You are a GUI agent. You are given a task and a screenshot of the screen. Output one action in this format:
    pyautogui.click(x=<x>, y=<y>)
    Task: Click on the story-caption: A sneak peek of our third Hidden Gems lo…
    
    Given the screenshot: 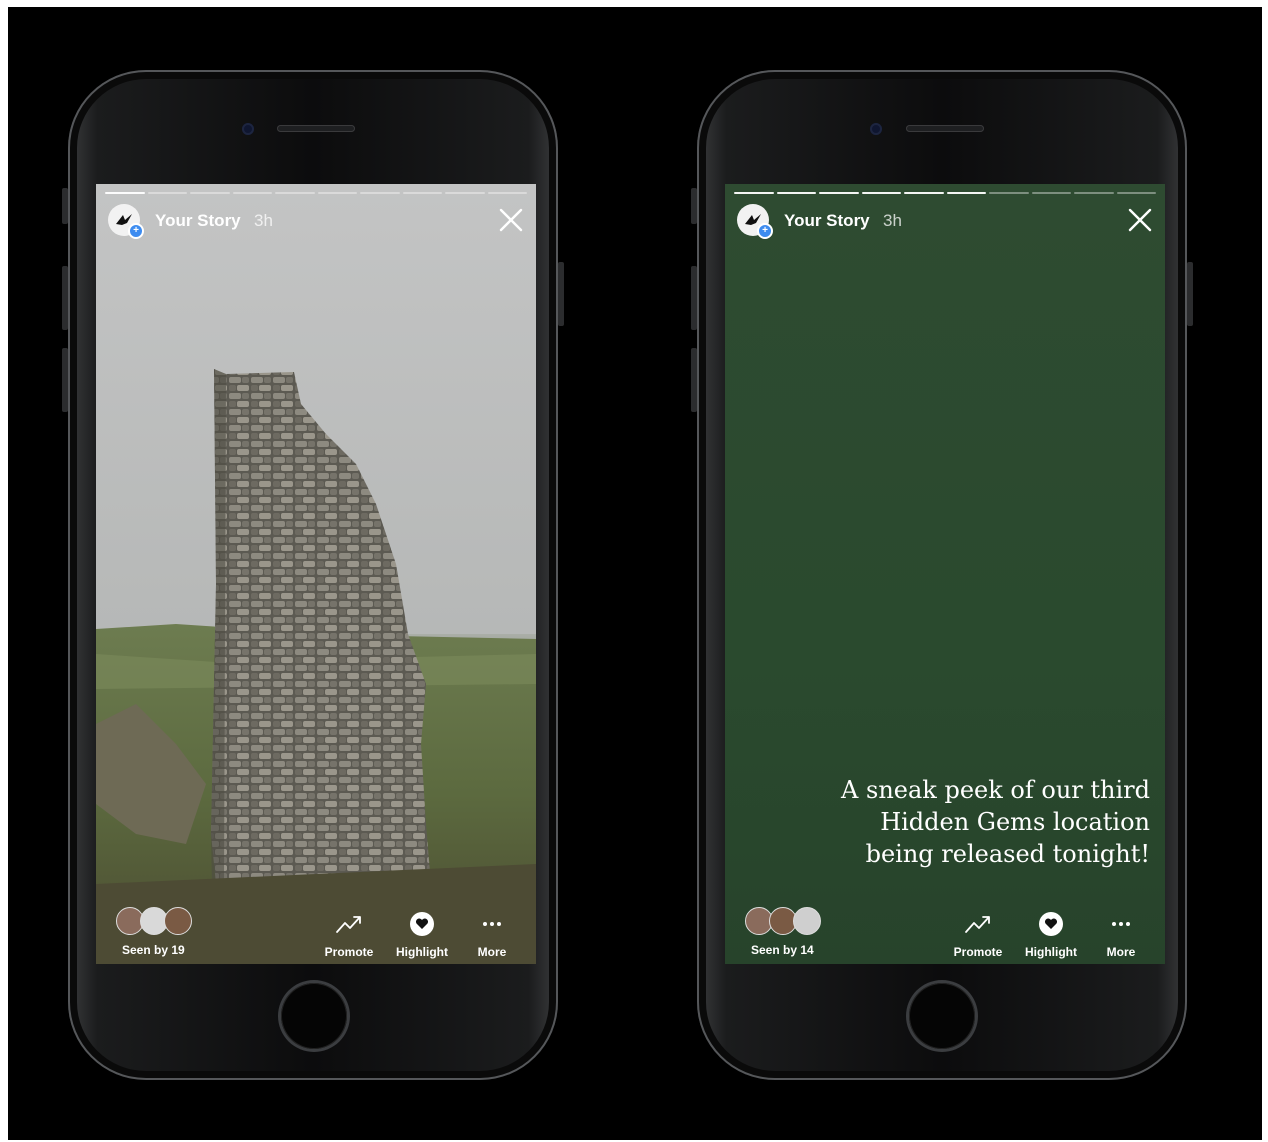 What is the action you would take?
    pyautogui.click(x=995, y=822)
    